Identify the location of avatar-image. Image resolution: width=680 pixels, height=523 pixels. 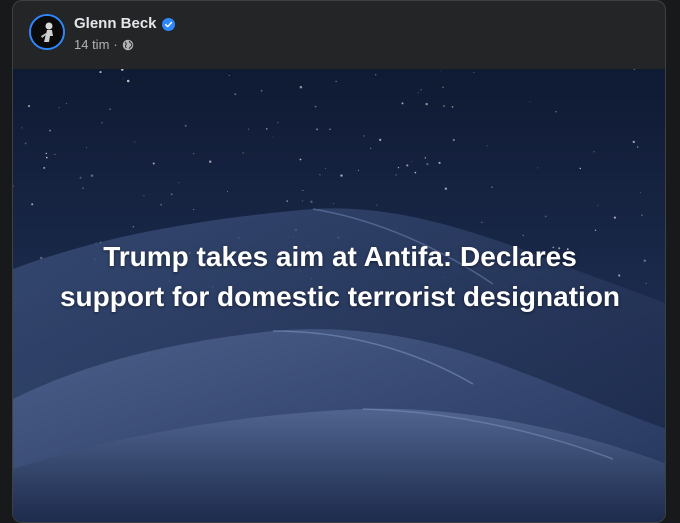
(47, 32).